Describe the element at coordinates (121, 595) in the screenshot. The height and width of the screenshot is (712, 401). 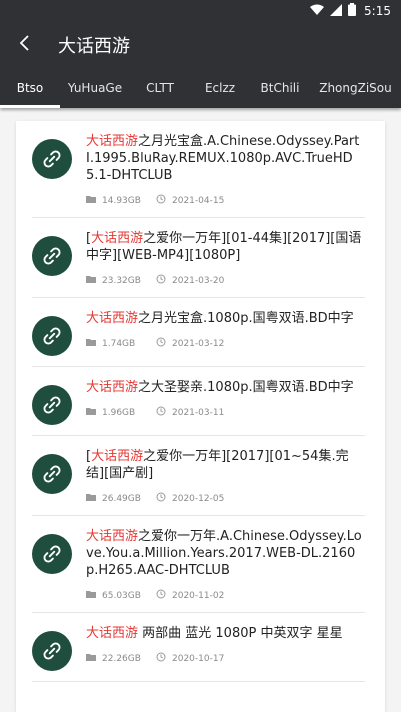
I see `item-size: 65.03GB` at that location.